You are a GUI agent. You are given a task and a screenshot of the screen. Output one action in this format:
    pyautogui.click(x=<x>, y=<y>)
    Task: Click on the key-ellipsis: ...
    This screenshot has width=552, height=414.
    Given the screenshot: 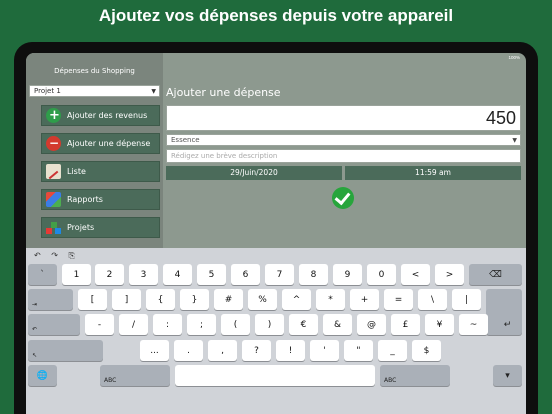 What is the action you would take?
    pyautogui.click(x=154, y=350)
    